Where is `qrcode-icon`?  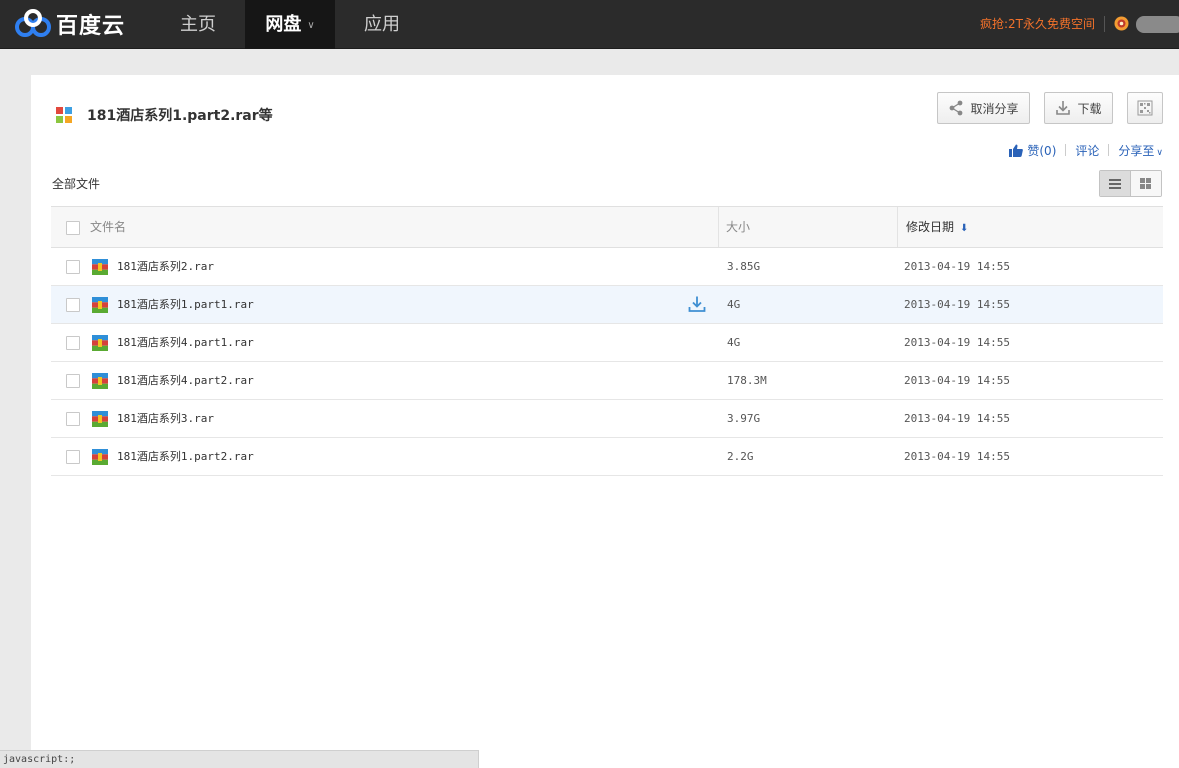 qrcode-icon is located at coordinates (1145, 108).